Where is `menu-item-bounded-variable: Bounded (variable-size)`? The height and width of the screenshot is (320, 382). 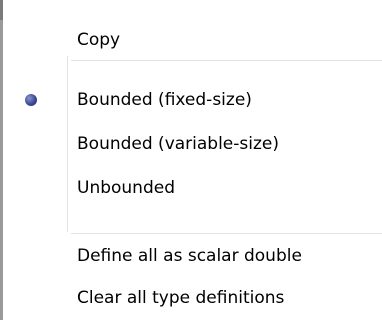
menu-item-bounded-variable: Bounded (variable-size) is located at coordinates (192, 144).